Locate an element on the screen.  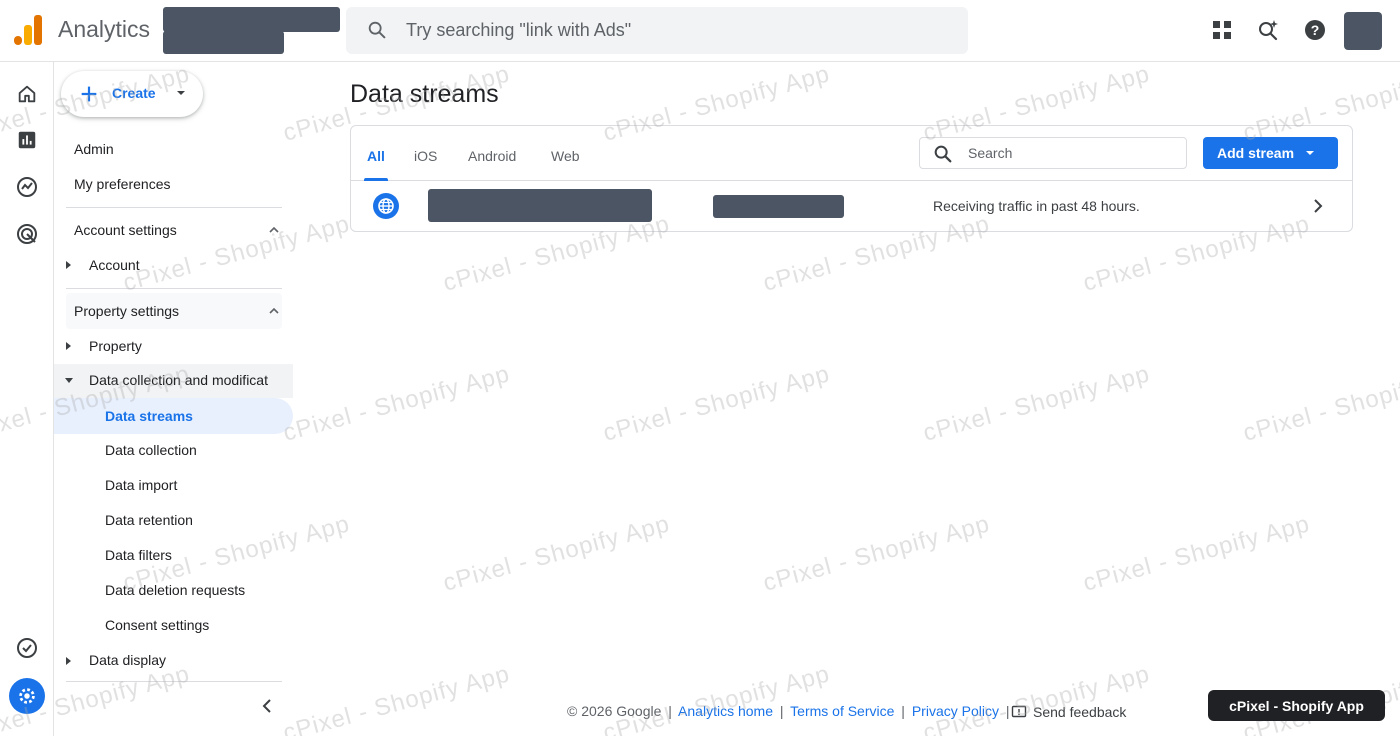
chevron-left-icon is located at coordinates (268, 706).